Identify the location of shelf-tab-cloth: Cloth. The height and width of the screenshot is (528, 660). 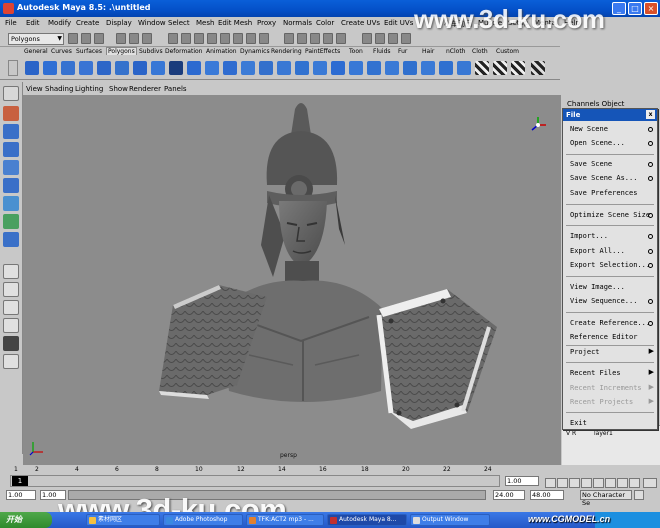
(480, 51).